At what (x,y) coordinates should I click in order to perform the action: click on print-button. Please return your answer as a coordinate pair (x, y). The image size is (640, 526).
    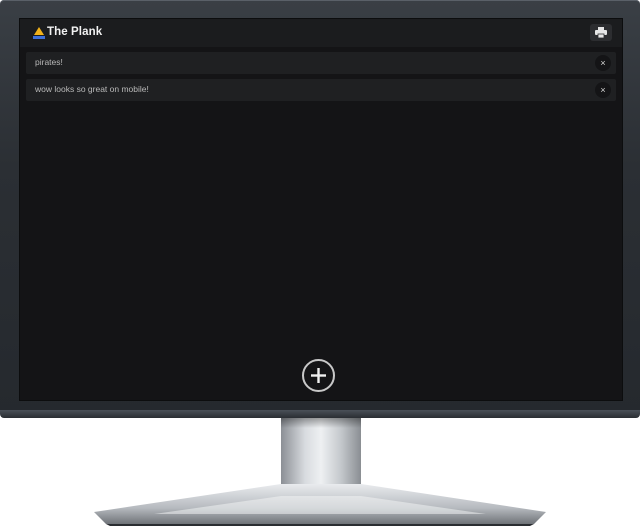
    Looking at the image, I should click on (601, 32).